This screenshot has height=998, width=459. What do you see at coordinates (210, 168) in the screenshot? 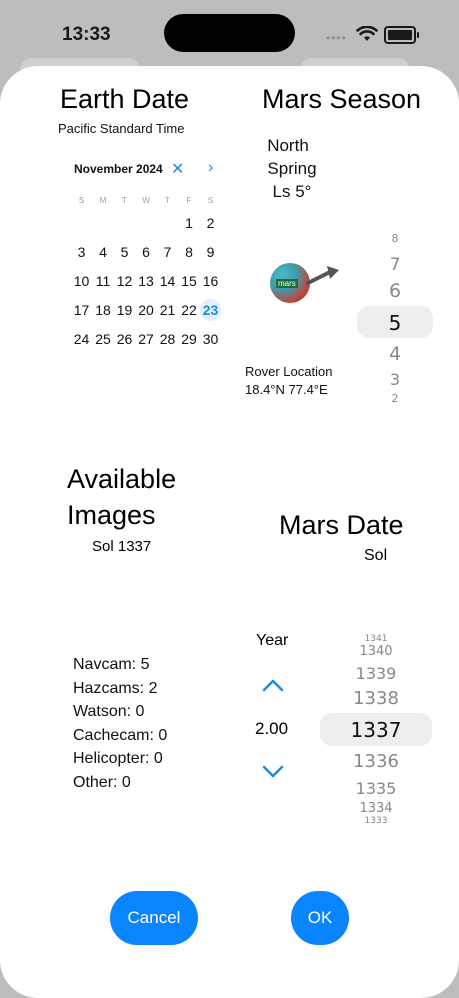
I see `chevron-right-icon: ›` at bounding box center [210, 168].